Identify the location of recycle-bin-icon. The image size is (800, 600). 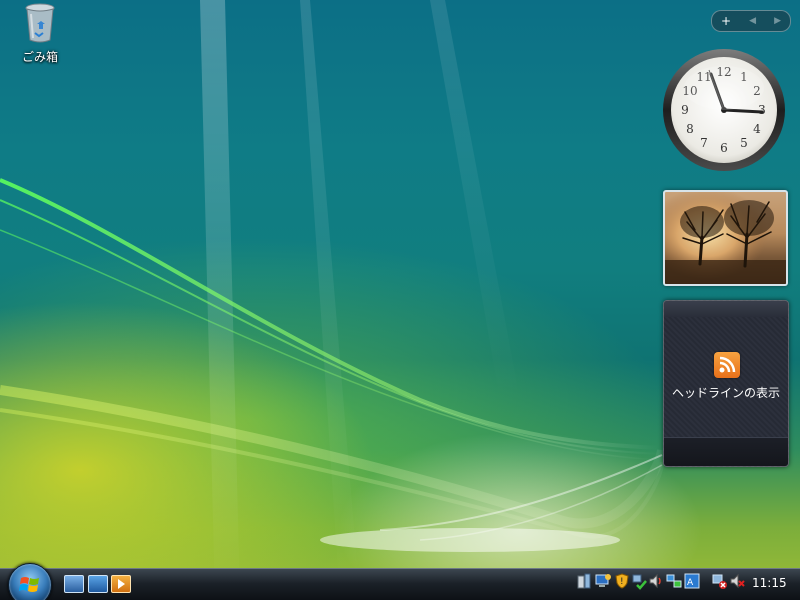
(40, 23).